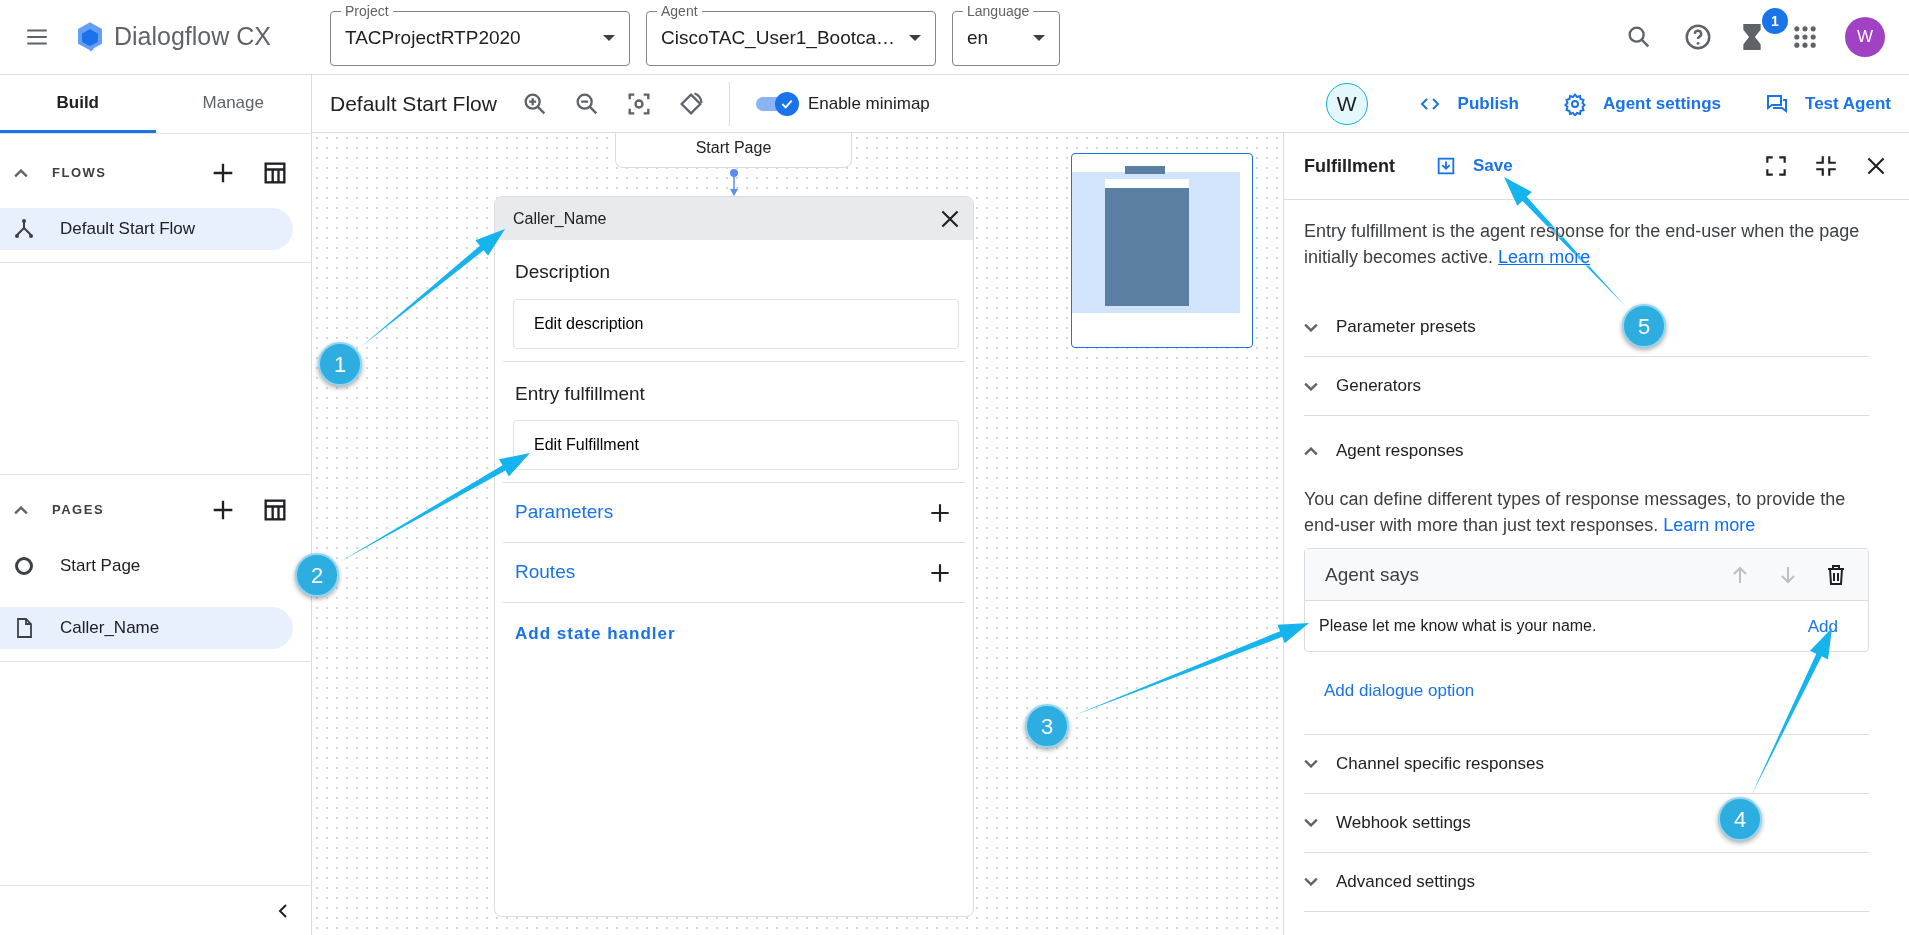 This screenshot has height=935, width=1909. What do you see at coordinates (79, 173) in the screenshot?
I see `section-title: FLOWS` at bounding box center [79, 173].